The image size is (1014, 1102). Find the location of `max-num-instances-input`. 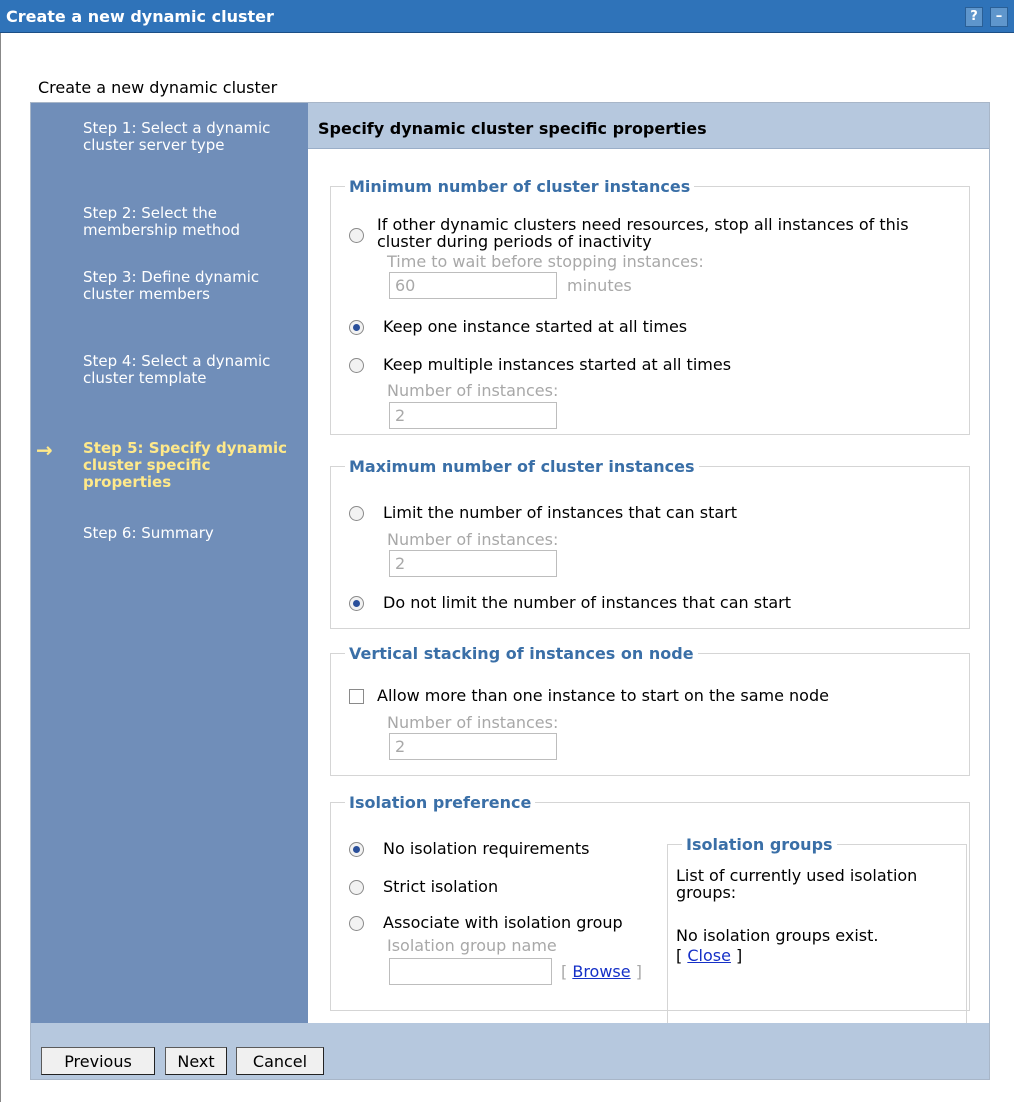

max-num-instances-input is located at coordinates (473, 563).